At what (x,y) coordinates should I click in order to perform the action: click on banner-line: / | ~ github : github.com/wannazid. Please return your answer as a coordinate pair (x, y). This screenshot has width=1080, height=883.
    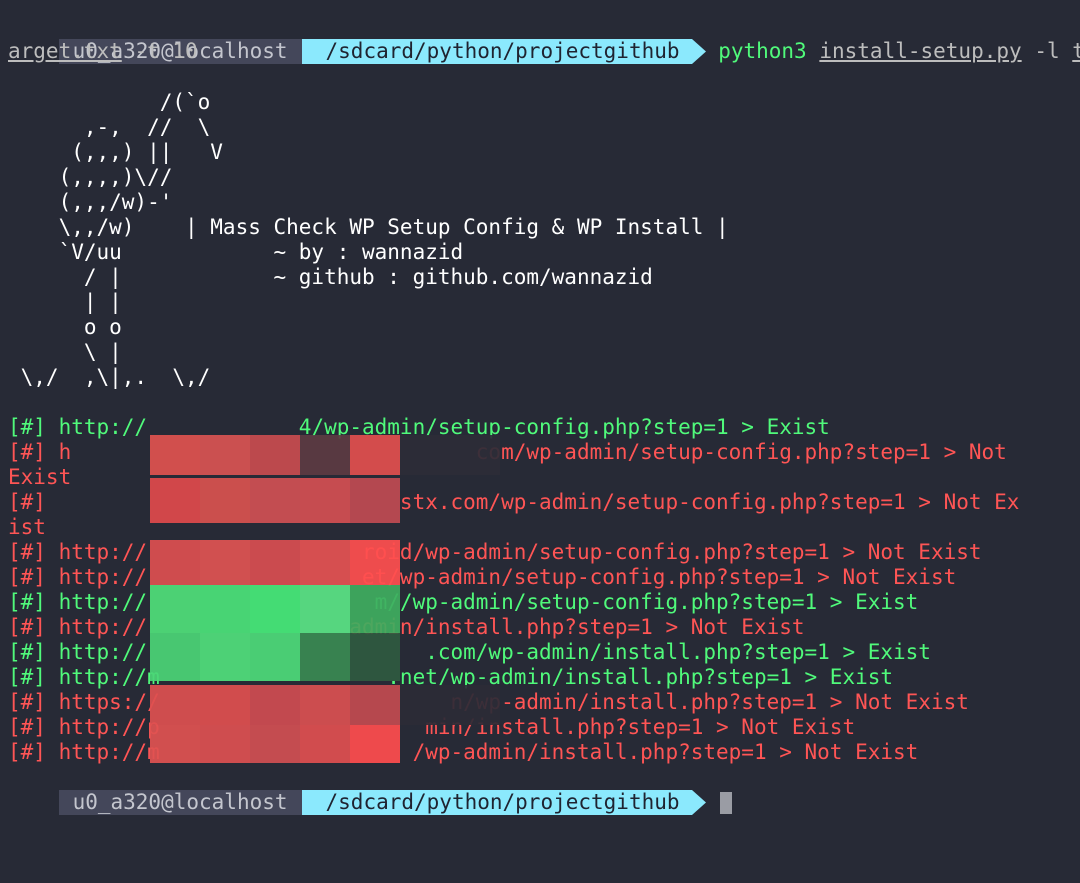
    Looking at the image, I should click on (330, 277).